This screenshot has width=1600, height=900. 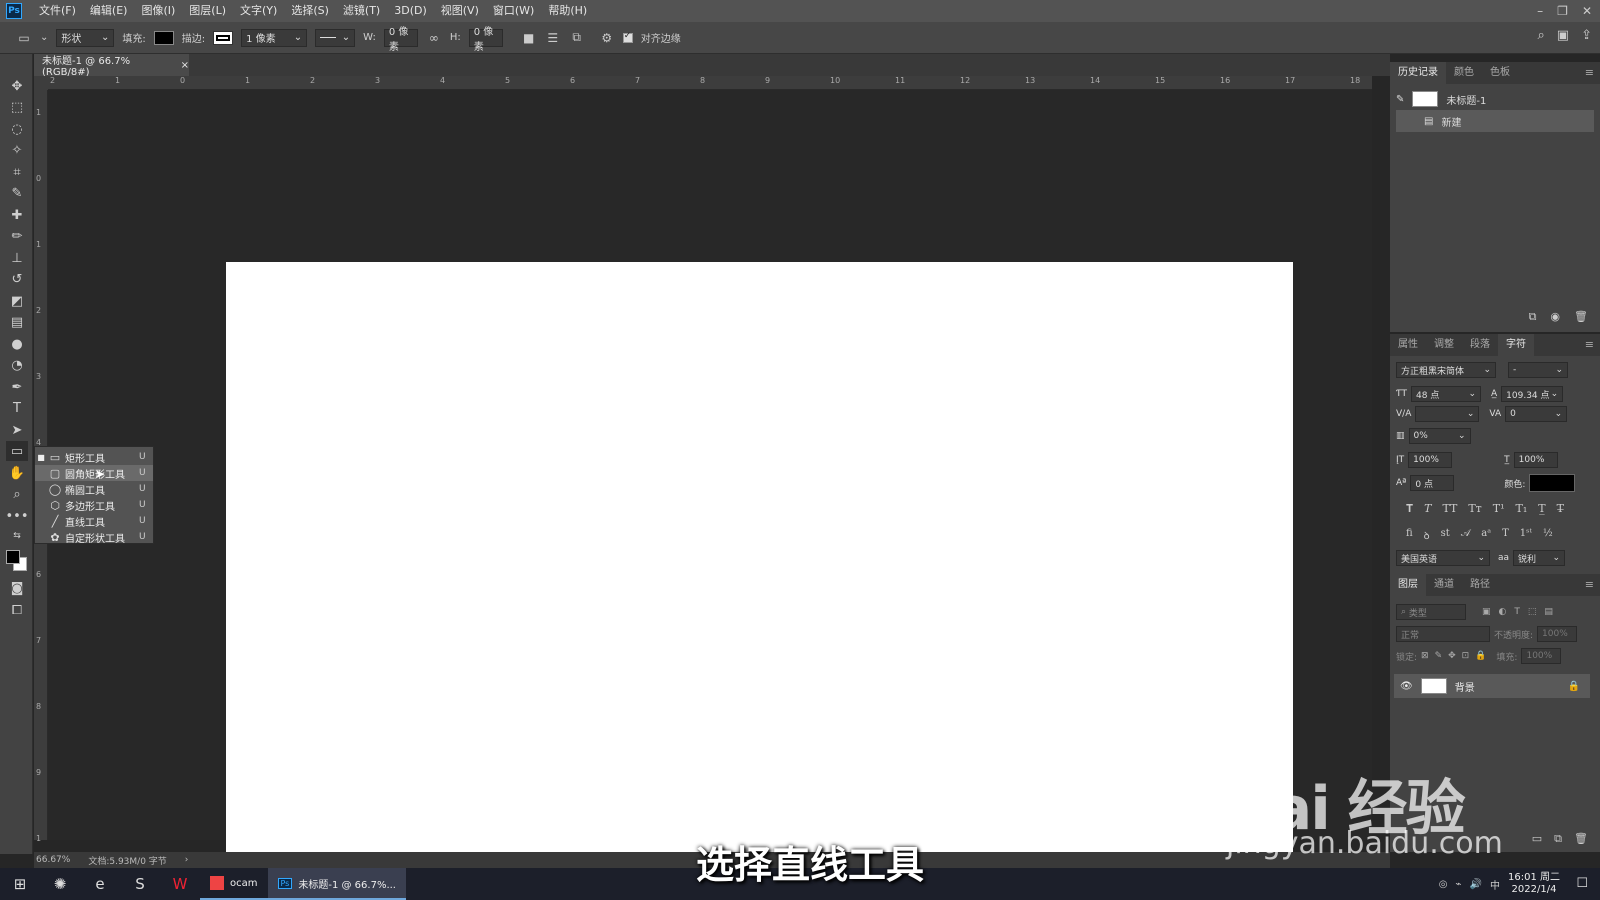 What do you see at coordinates (1582, 883) in the screenshot?
I see `notification-icon: ☐` at bounding box center [1582, 883].